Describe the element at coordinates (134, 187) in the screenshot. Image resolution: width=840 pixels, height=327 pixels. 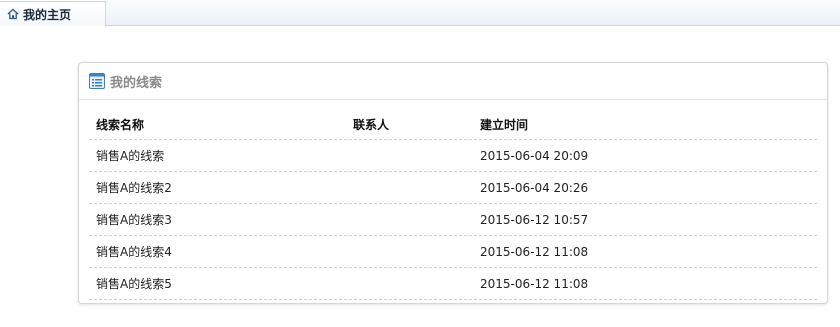
I see `lead-name-link: 销售A的线索2` at that location.